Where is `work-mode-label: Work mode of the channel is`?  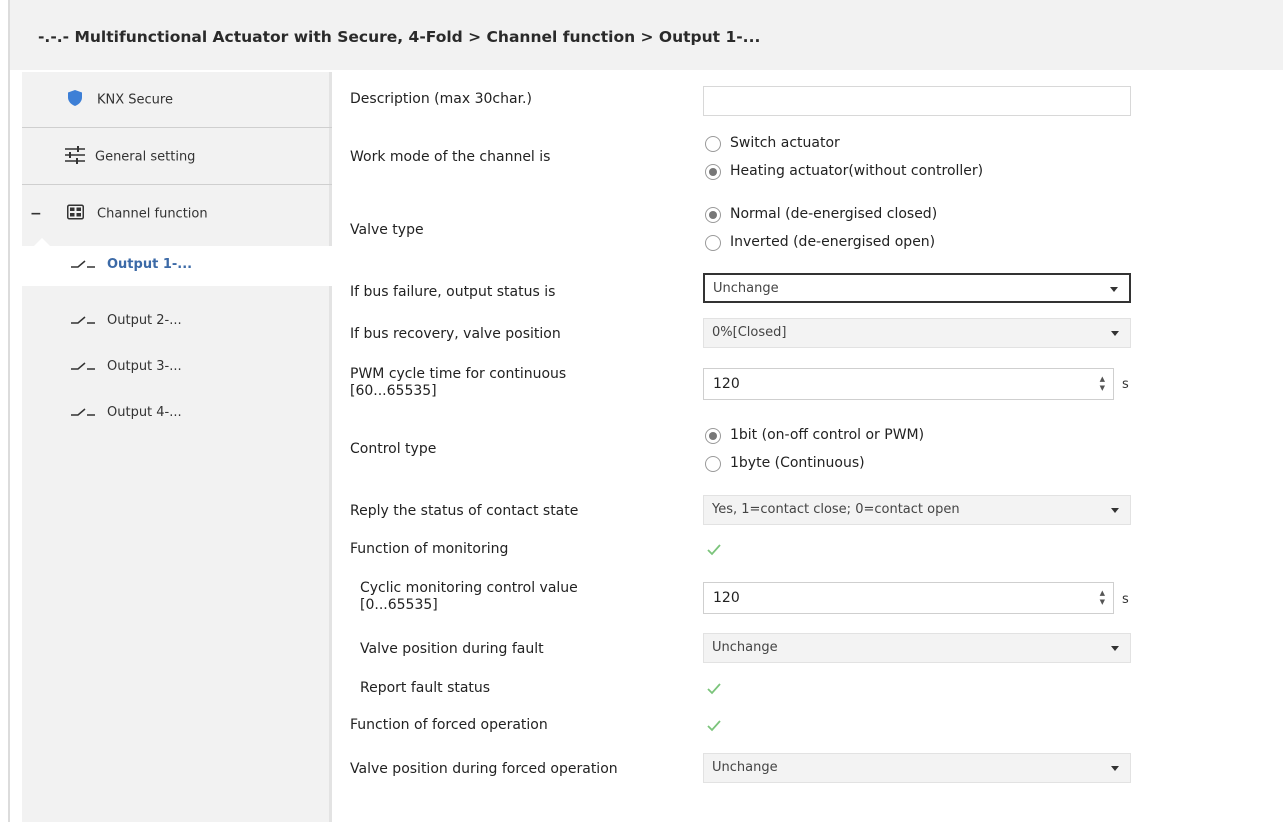
work-mode-label: Work mode of the channel is is located at coordinates (450, 157).